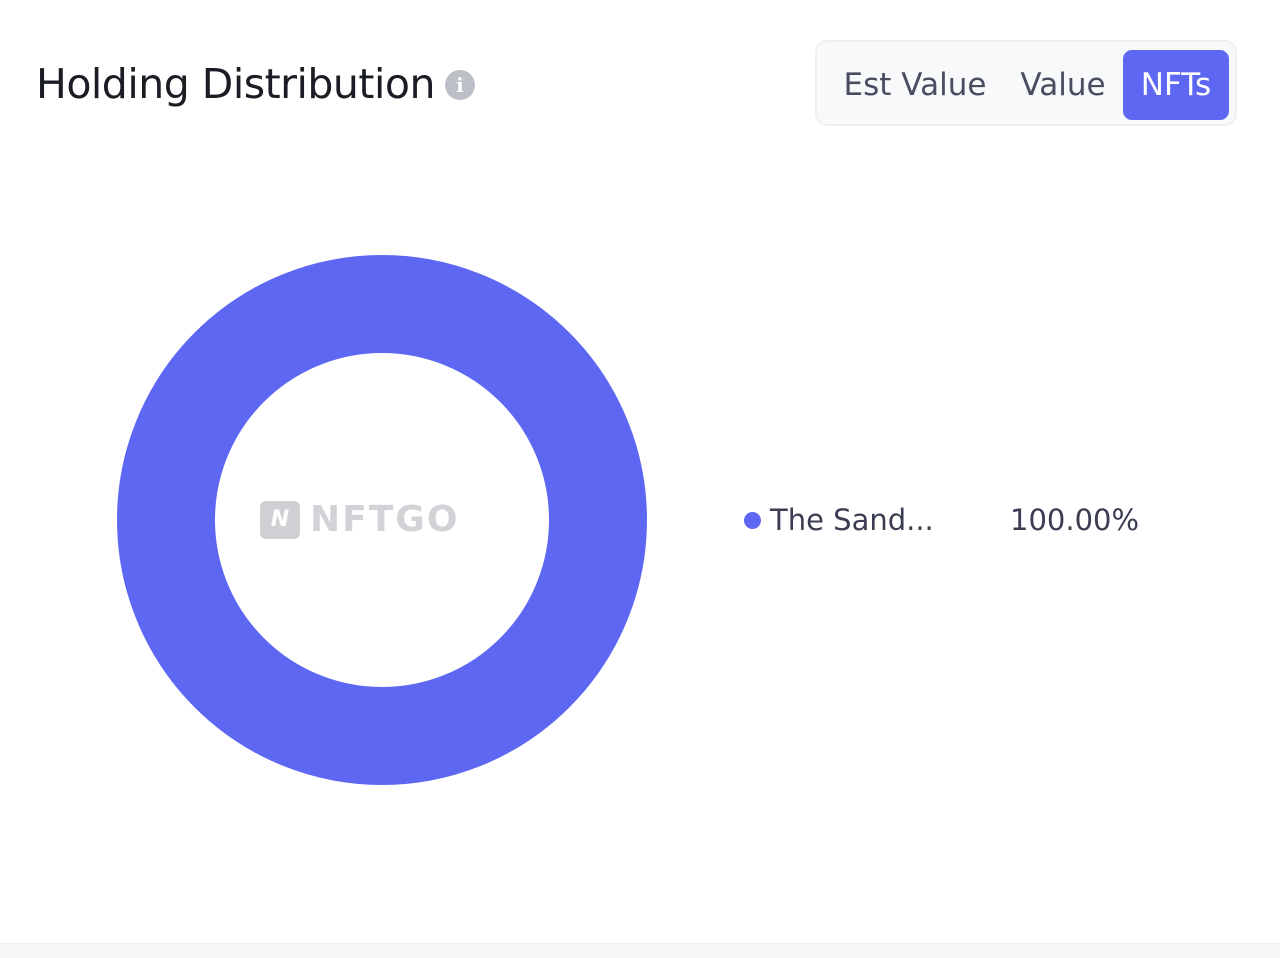  What do you see at coordinates (1075, 520) in the screenshot?
I see `legend-value: 100.00%` at bounding box center [1075, 520].